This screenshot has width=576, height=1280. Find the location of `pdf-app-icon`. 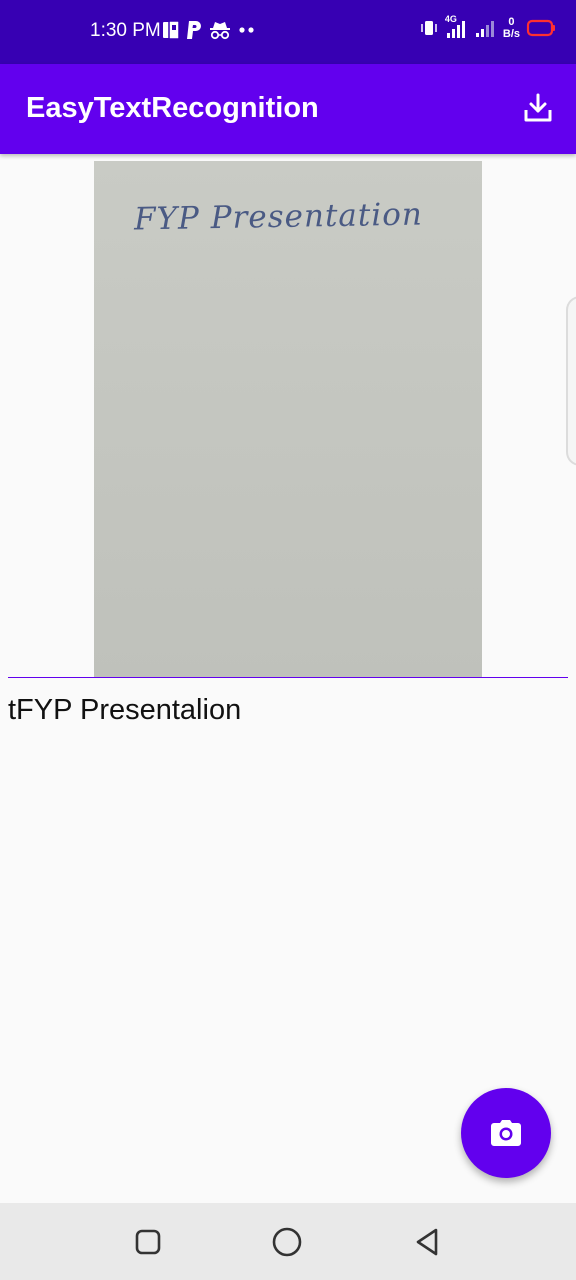

pdf-app-icon is located at coordinates (171, 30).